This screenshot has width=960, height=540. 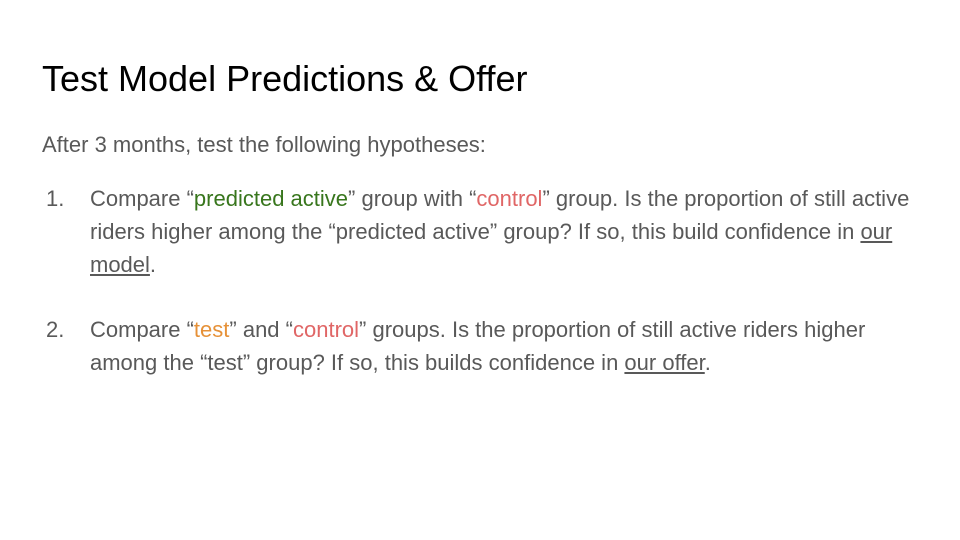 I want to click on predicted-active-highlight: predicted active, so click(x=271, y=198).